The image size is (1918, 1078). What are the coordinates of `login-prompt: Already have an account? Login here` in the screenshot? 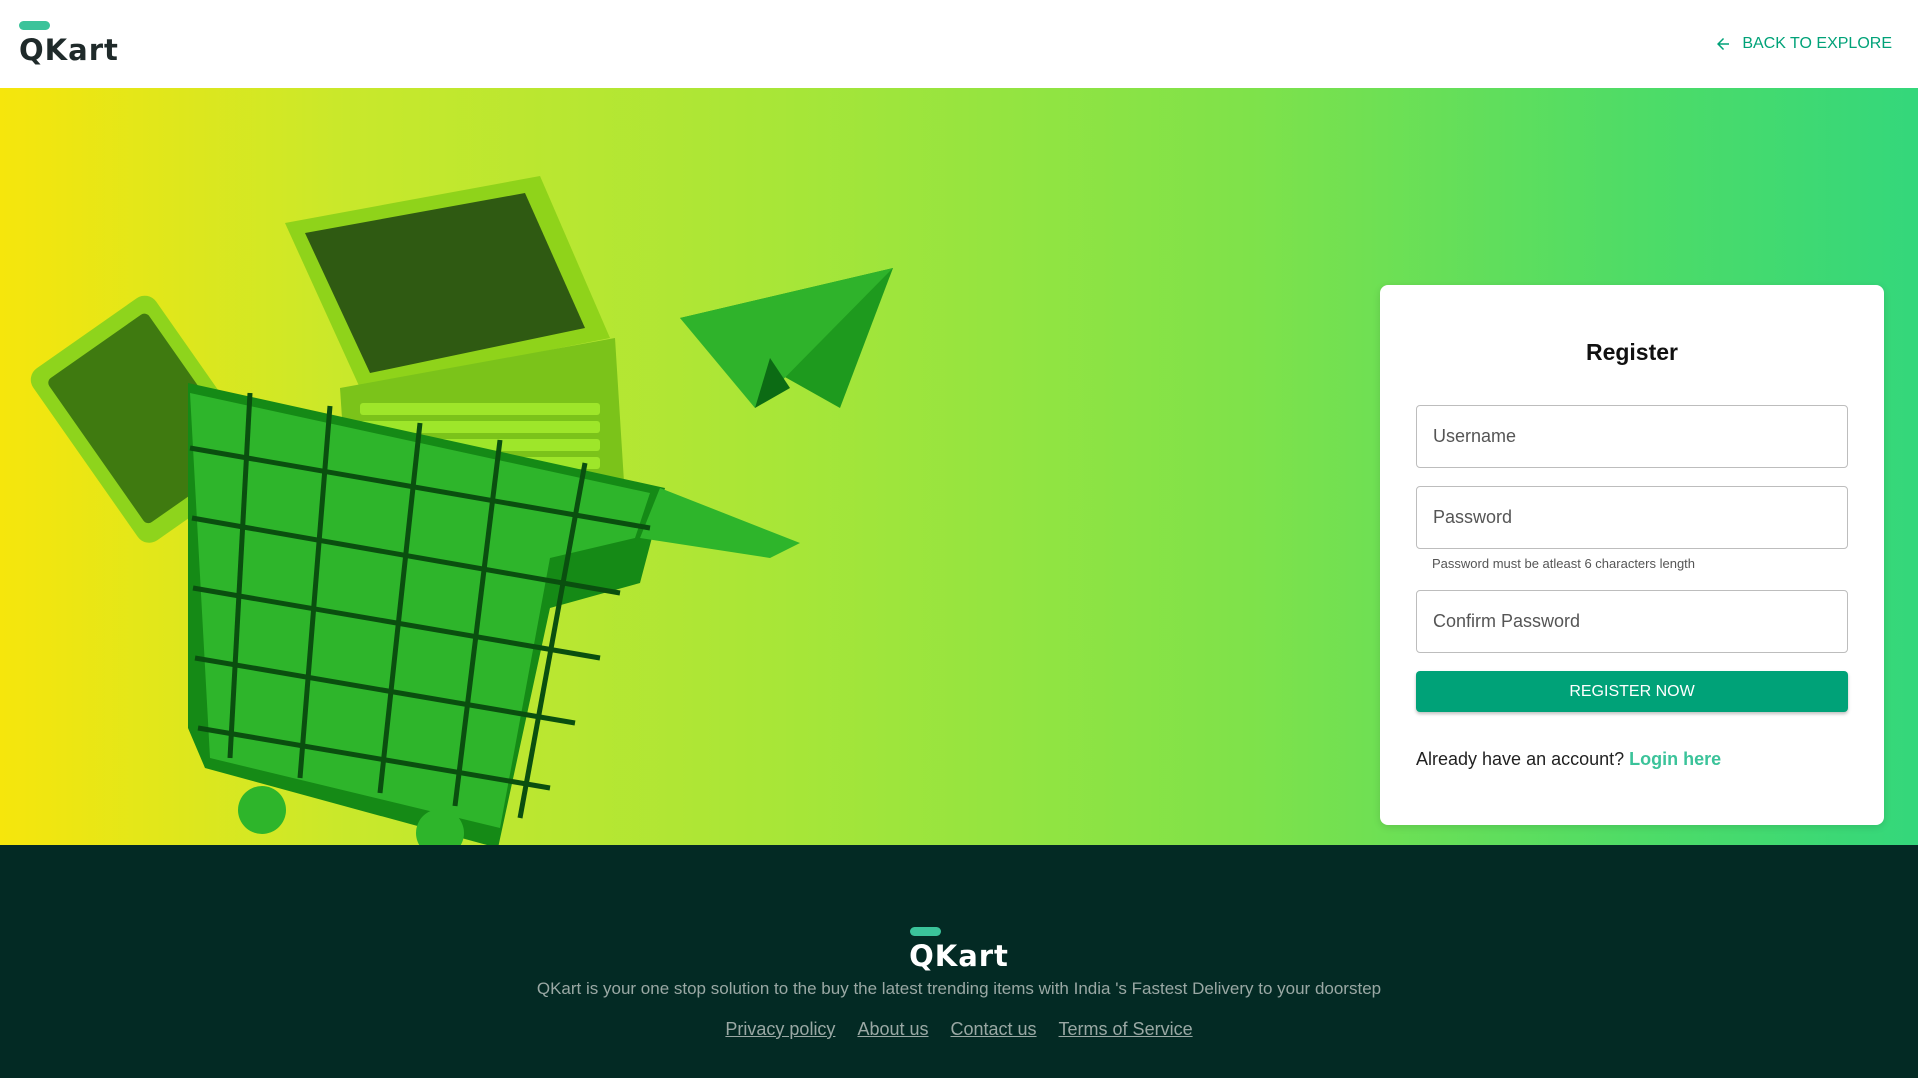 It's located at (1632, 759).